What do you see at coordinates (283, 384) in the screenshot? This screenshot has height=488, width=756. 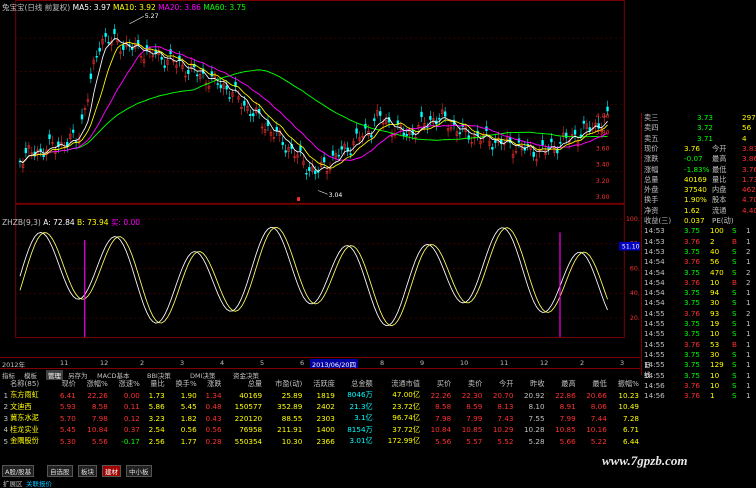 I see `column-header: 市盈(动)` at bounding box center [283, 384].